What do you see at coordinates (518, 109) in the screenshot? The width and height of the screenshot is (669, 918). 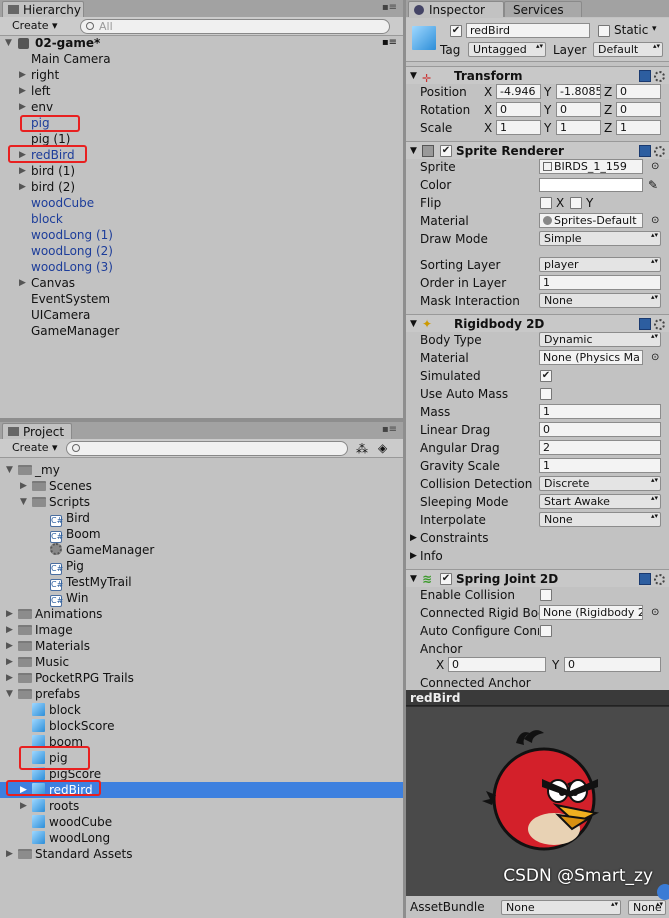 I see `rotation-x-field: 0` at bounding box center [518, 109].